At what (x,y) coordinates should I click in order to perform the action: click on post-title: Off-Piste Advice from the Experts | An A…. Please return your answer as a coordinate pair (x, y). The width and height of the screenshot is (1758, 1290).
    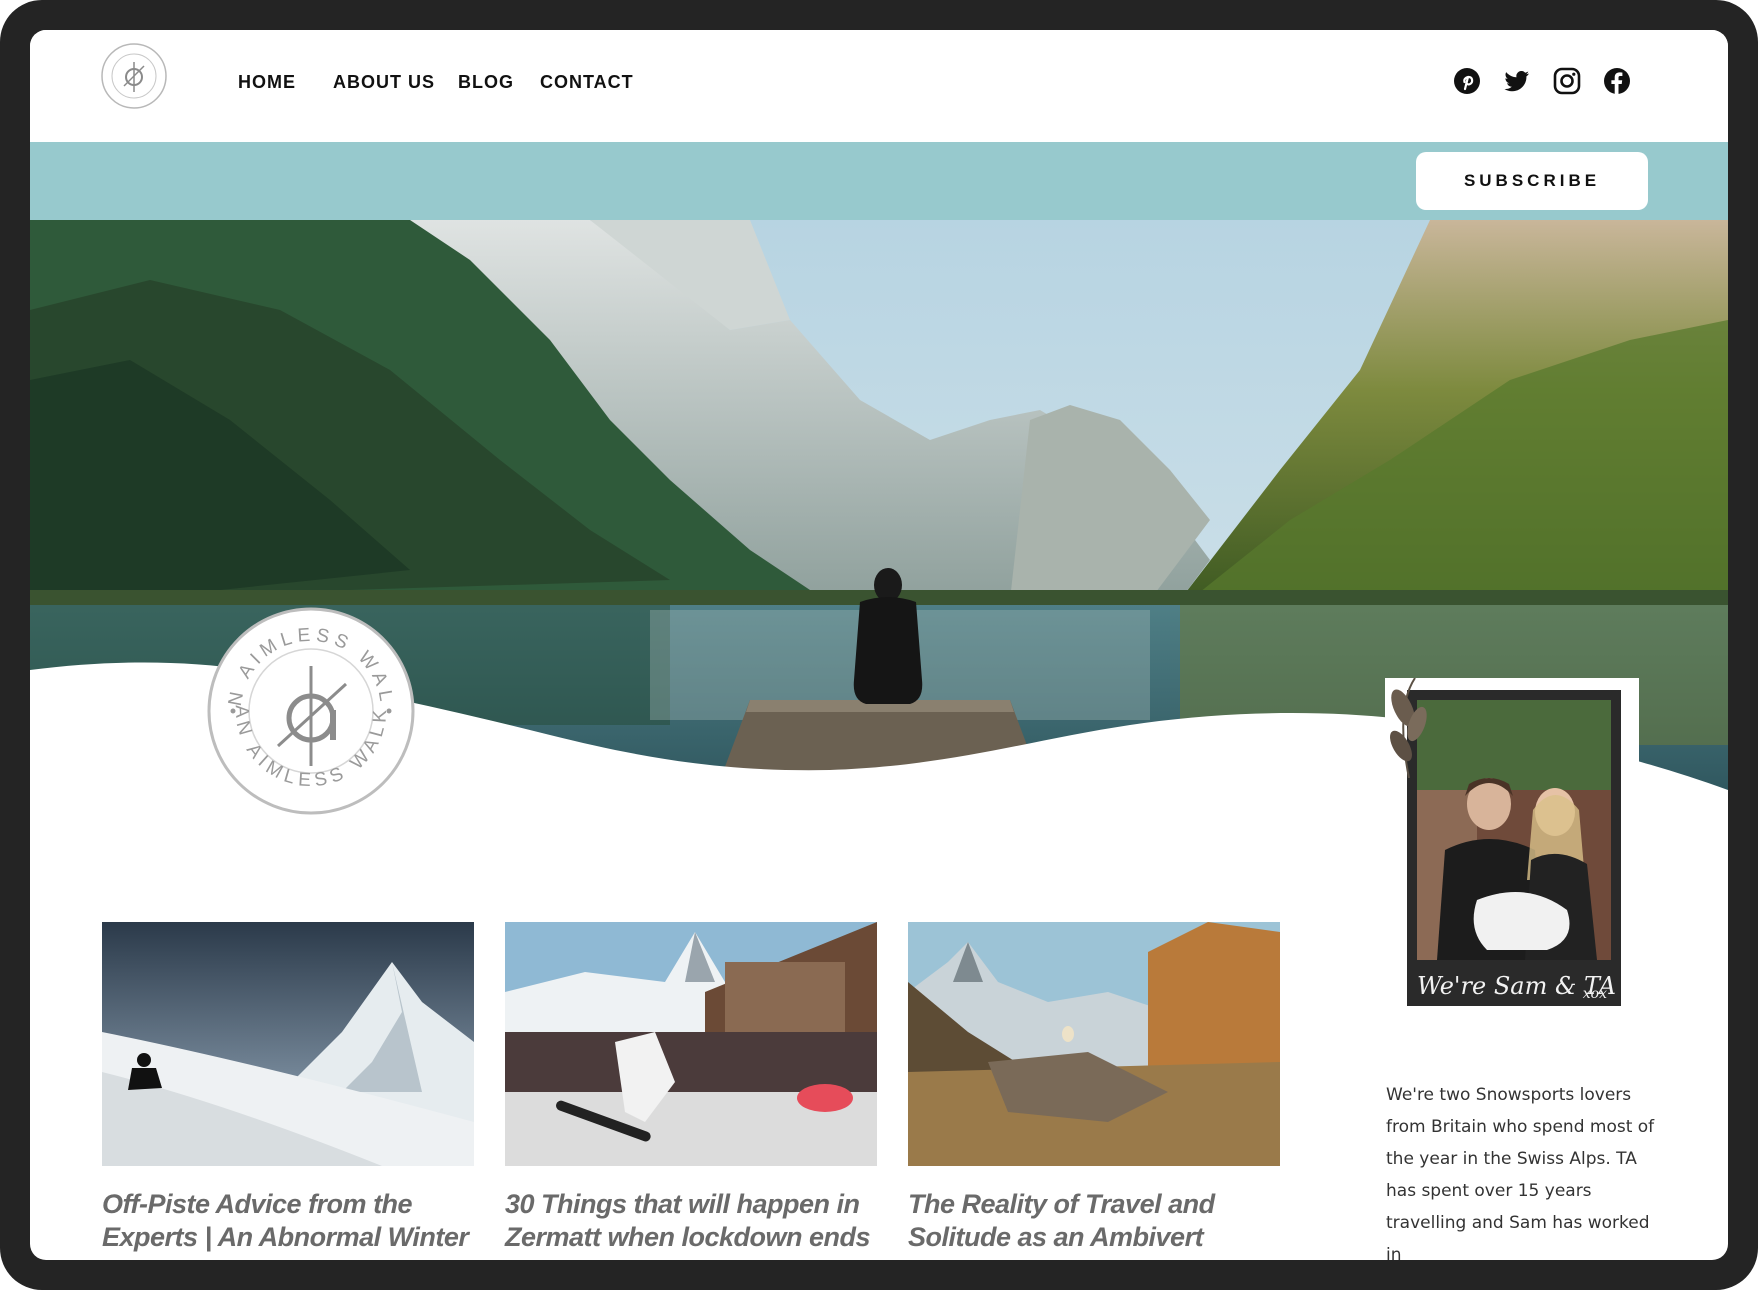
    Looking at the image, I should click on (288, 1221).